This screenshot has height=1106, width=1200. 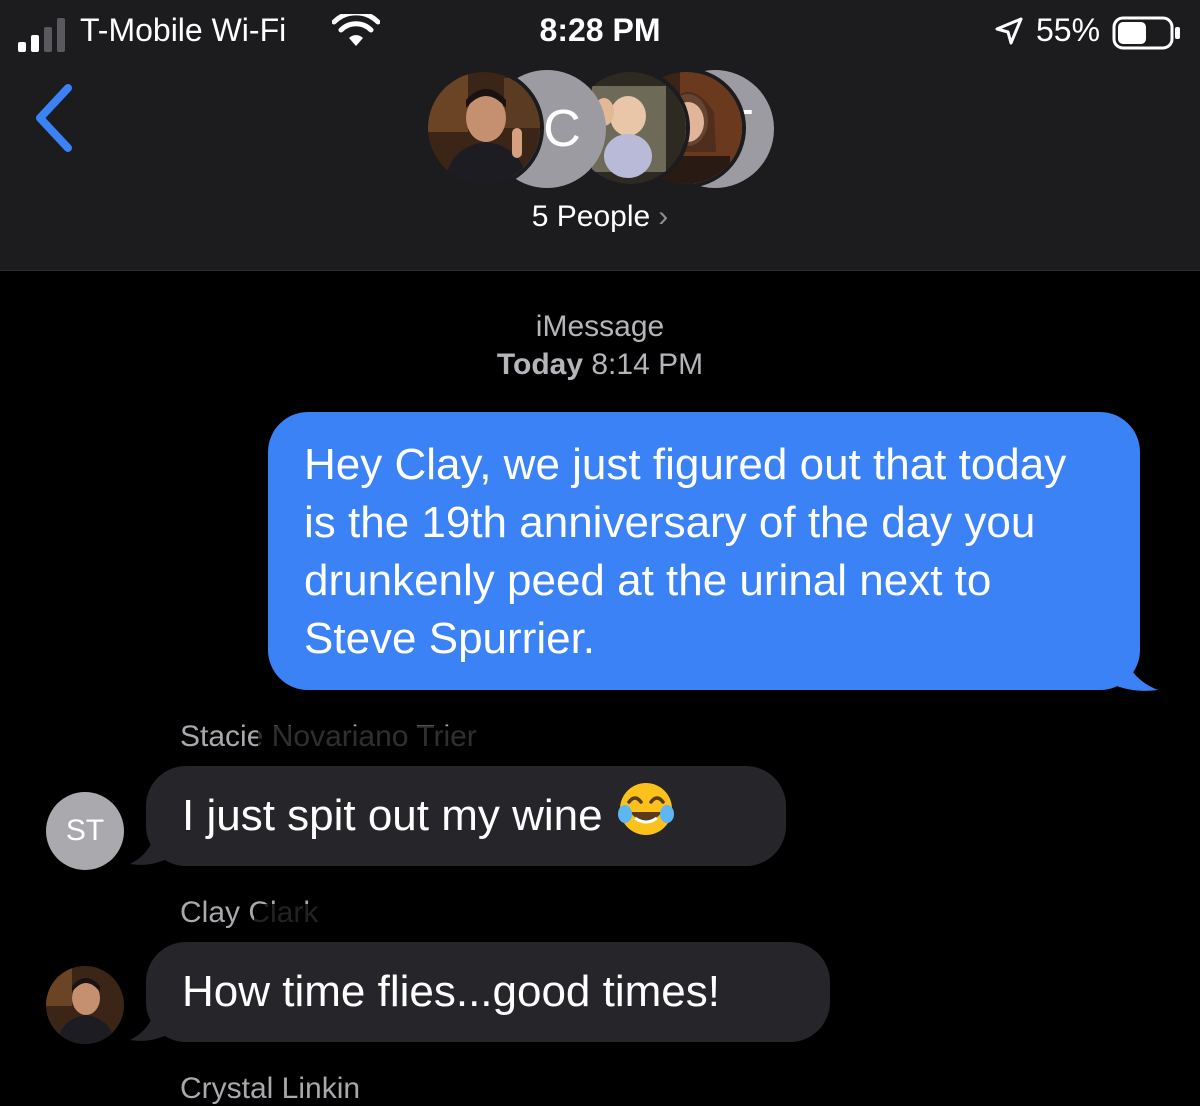 I want to click on timestamp-time: 8:14 PM, so click(x=647, y=364).